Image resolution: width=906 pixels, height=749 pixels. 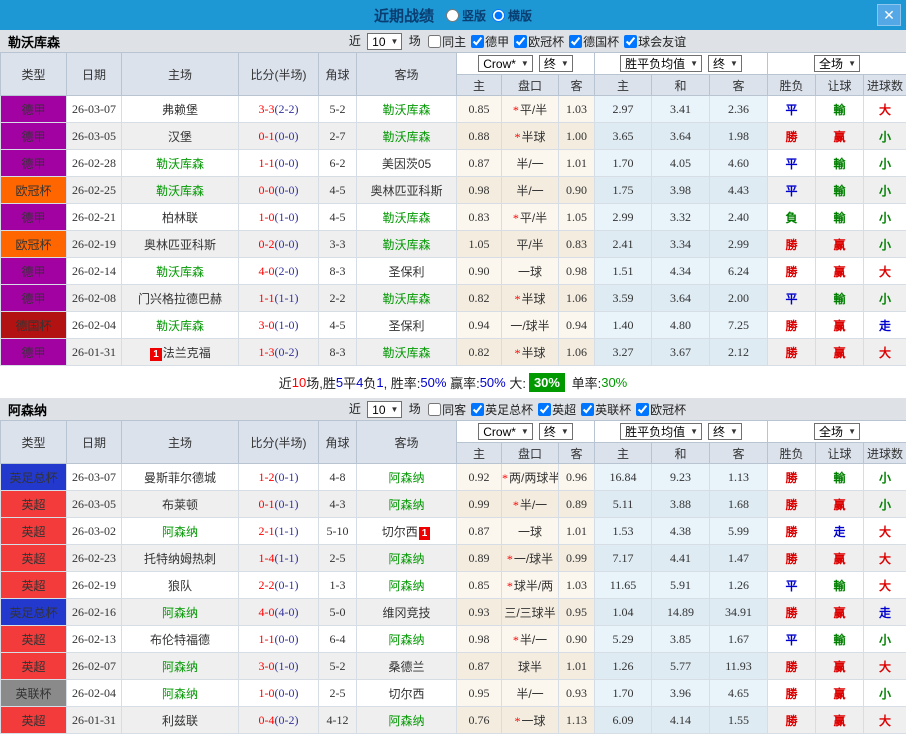 I want to click on handicap-text: 平/半, so click(x=530, y=244).